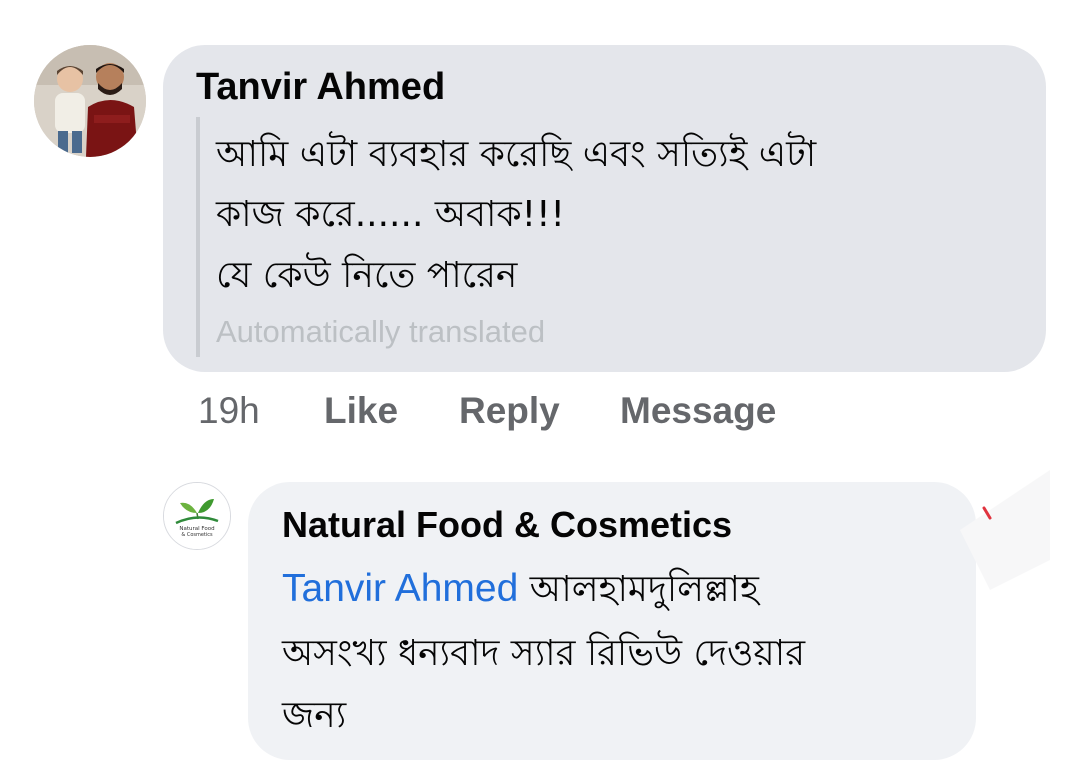 The width and height of the screenshot is (1079, 784). Describe the element at coordinates (509, 411) in the screenshot. I see `reply-button: Reply` at that location.